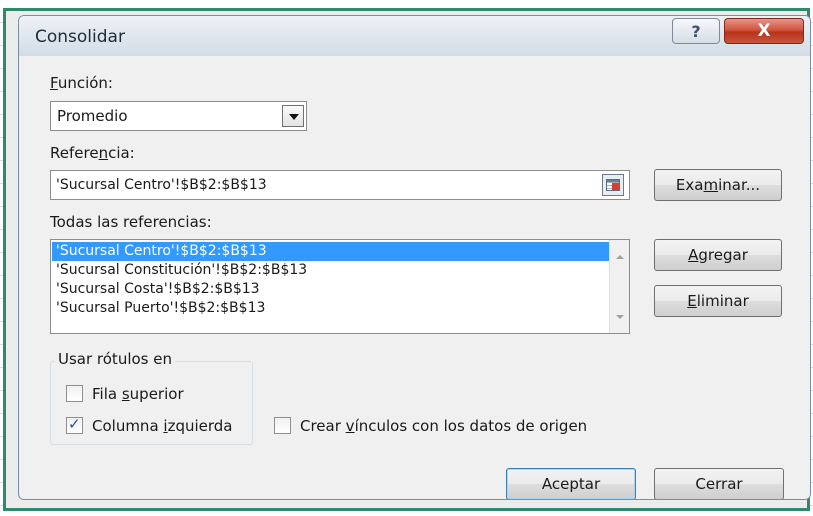 This screenshot has width=813, height=516. What do you see at coordinates (74, 393) in the screenshot?
I see `fila-superior-checkbox` at bounding box center [74, 393].